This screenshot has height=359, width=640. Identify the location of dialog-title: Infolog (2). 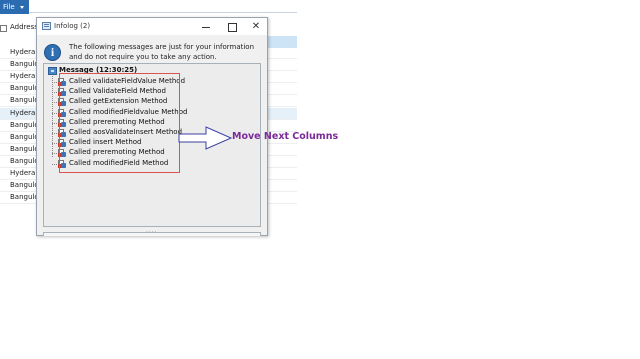
(72, 26).